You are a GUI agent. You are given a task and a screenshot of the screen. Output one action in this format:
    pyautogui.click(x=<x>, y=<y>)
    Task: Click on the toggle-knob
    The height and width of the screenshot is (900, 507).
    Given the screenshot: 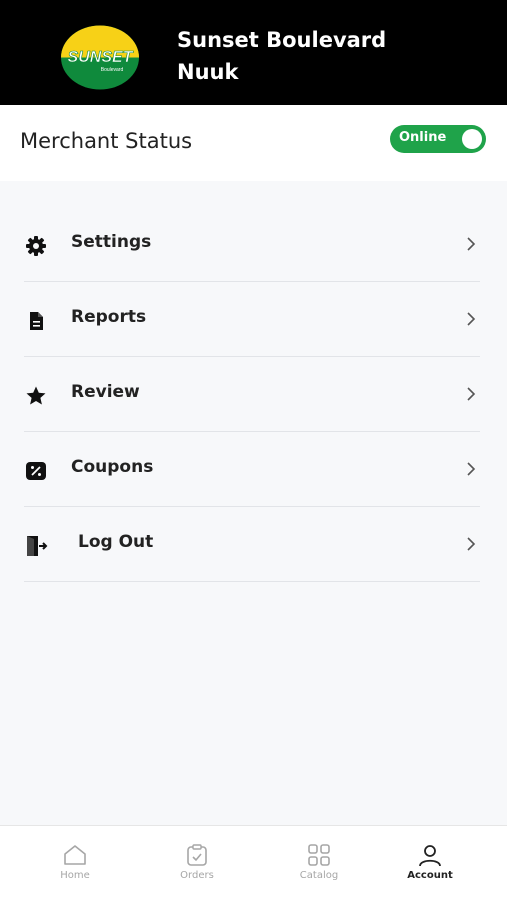 What is the action you would take?
    pyautogui.click(x=472, y=139)
    